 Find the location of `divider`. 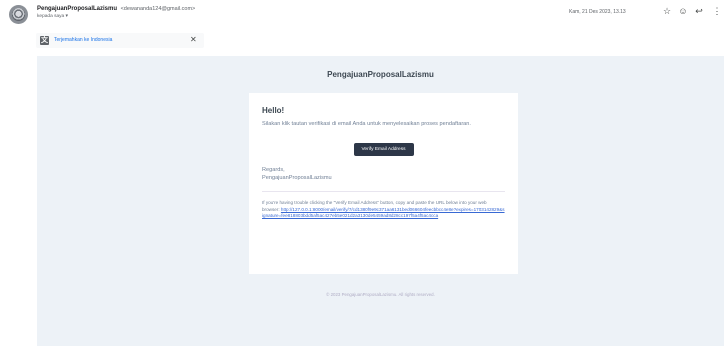

divider is located at coordinates (383, 191).